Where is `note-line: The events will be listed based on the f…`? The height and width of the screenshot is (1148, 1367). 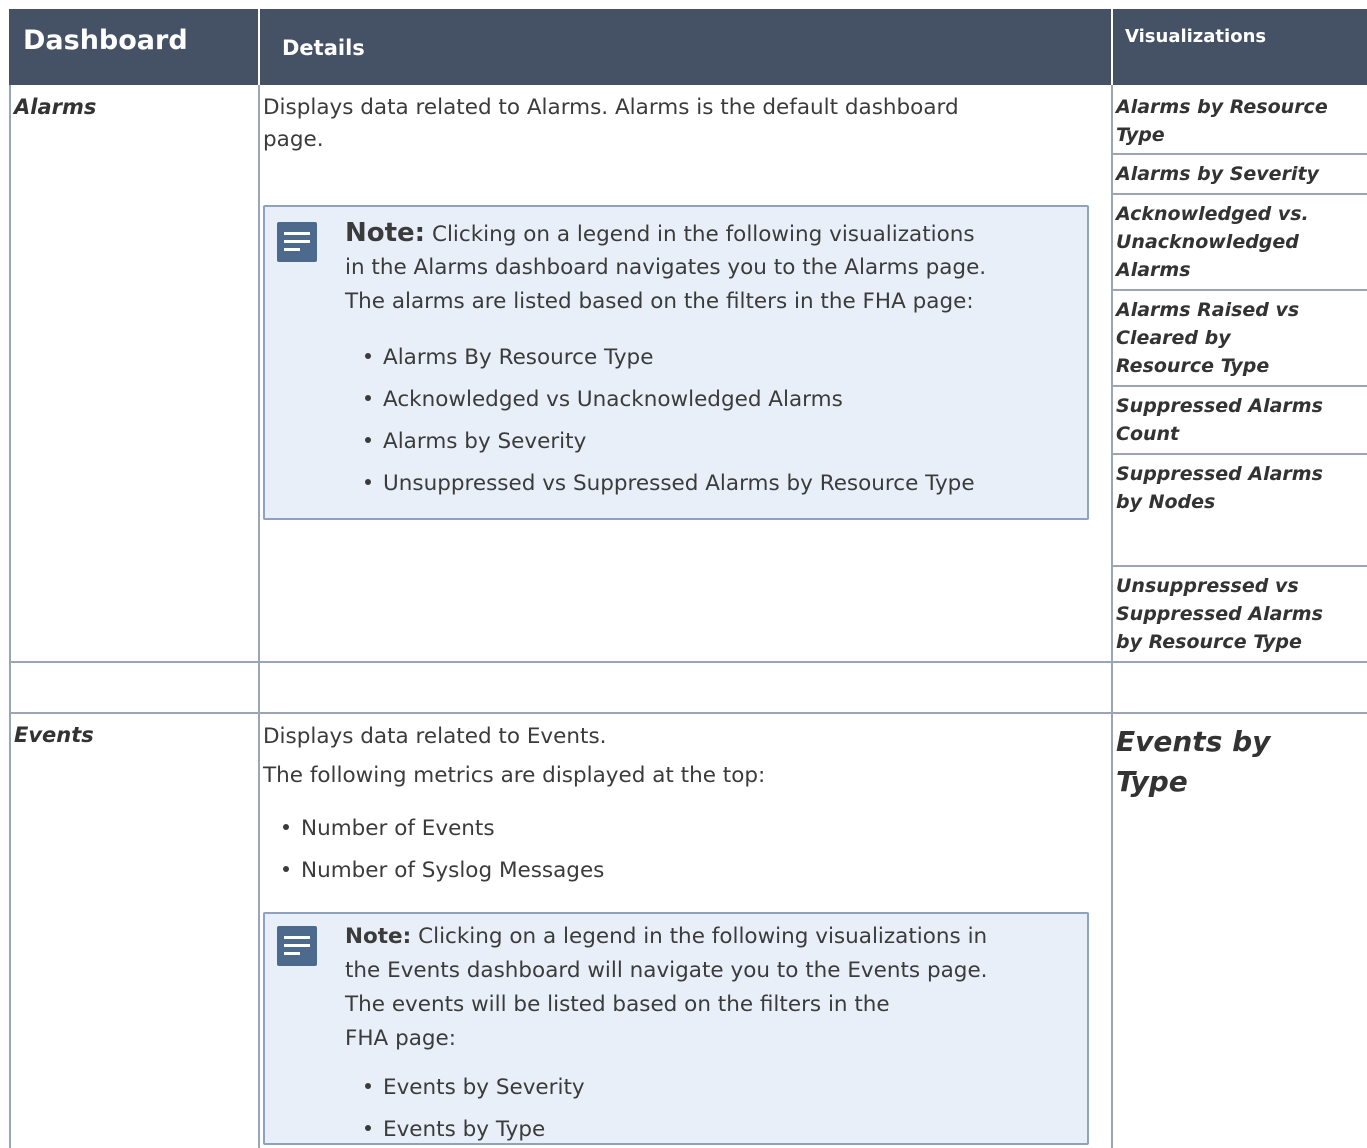 note-line: The events will be listed based on the f… is located at coordinates (617, 1004).